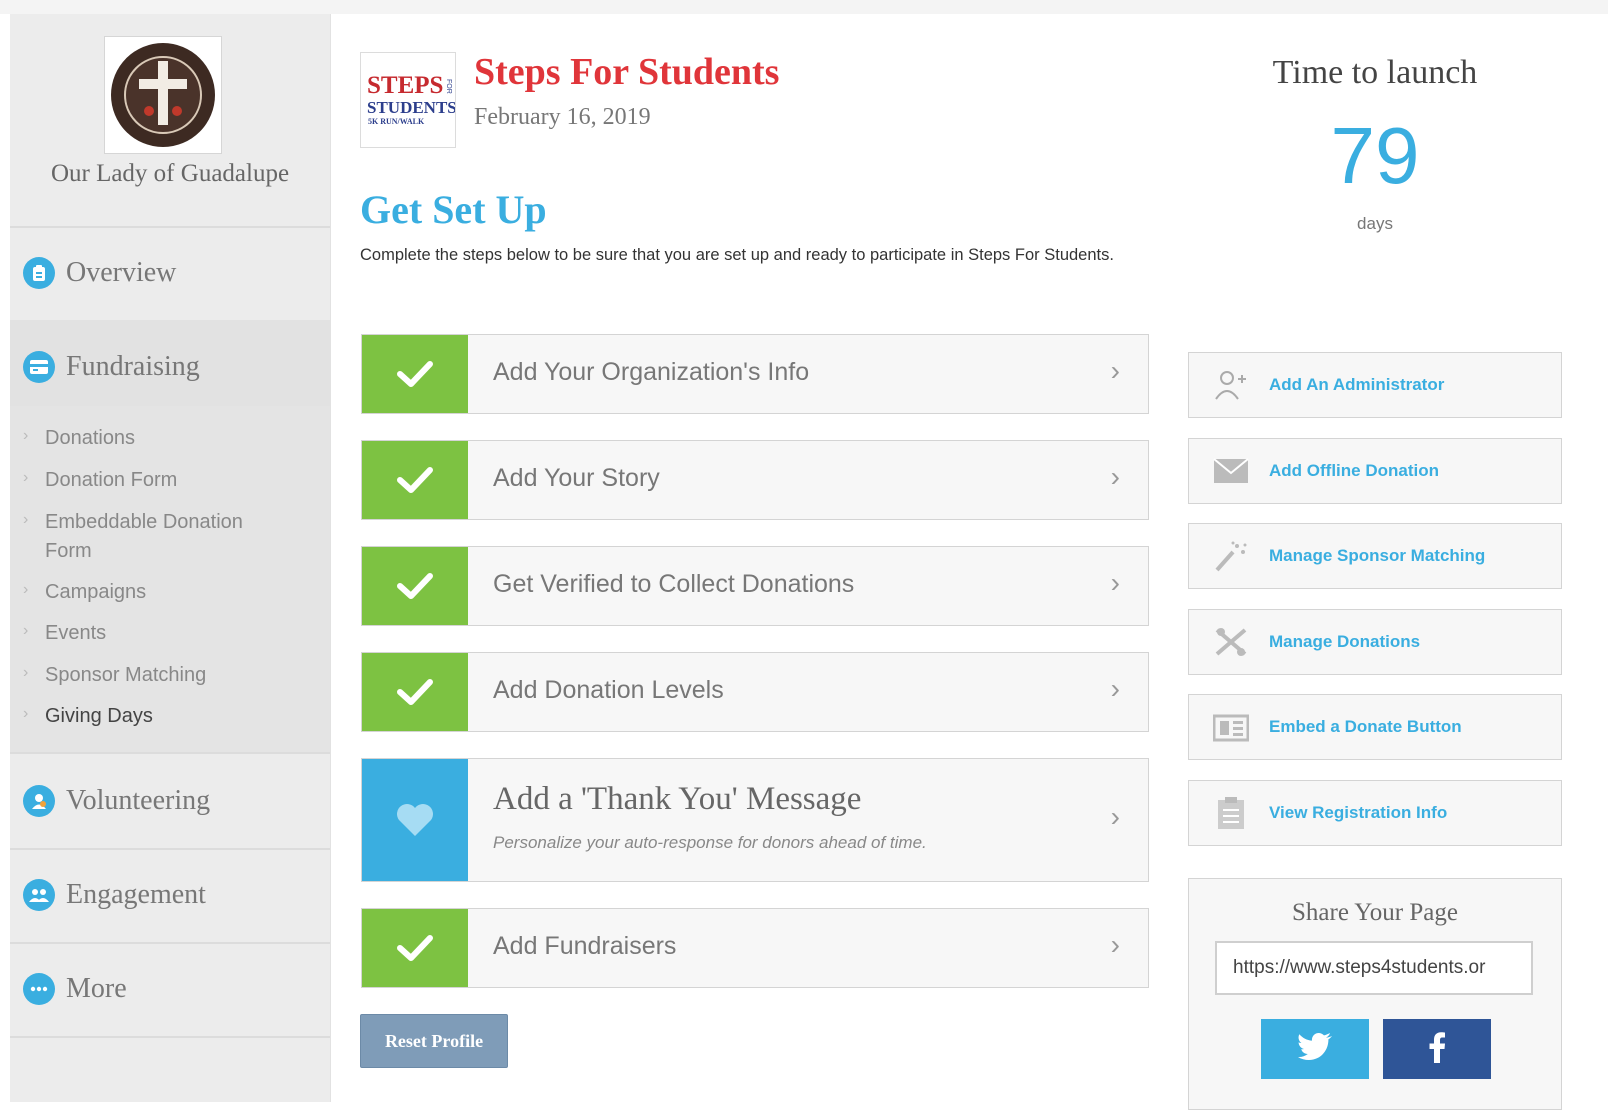  What do you see at coordinates (1357, 384) in the screenshot?
I see `action-label: Add An Administrator` at bounding box center [1357, 384].